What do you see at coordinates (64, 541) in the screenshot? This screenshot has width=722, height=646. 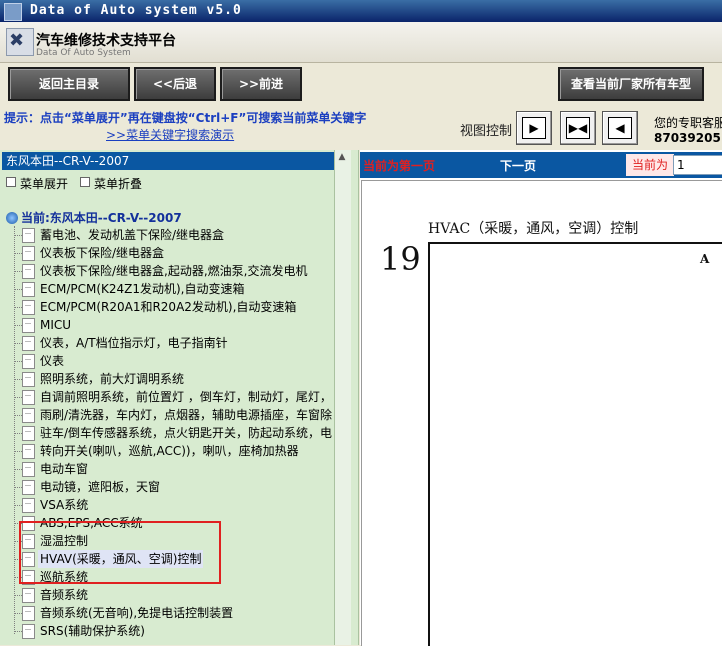 I see `tree-item-label: 湿温控制` at bounding box center [64, 541].